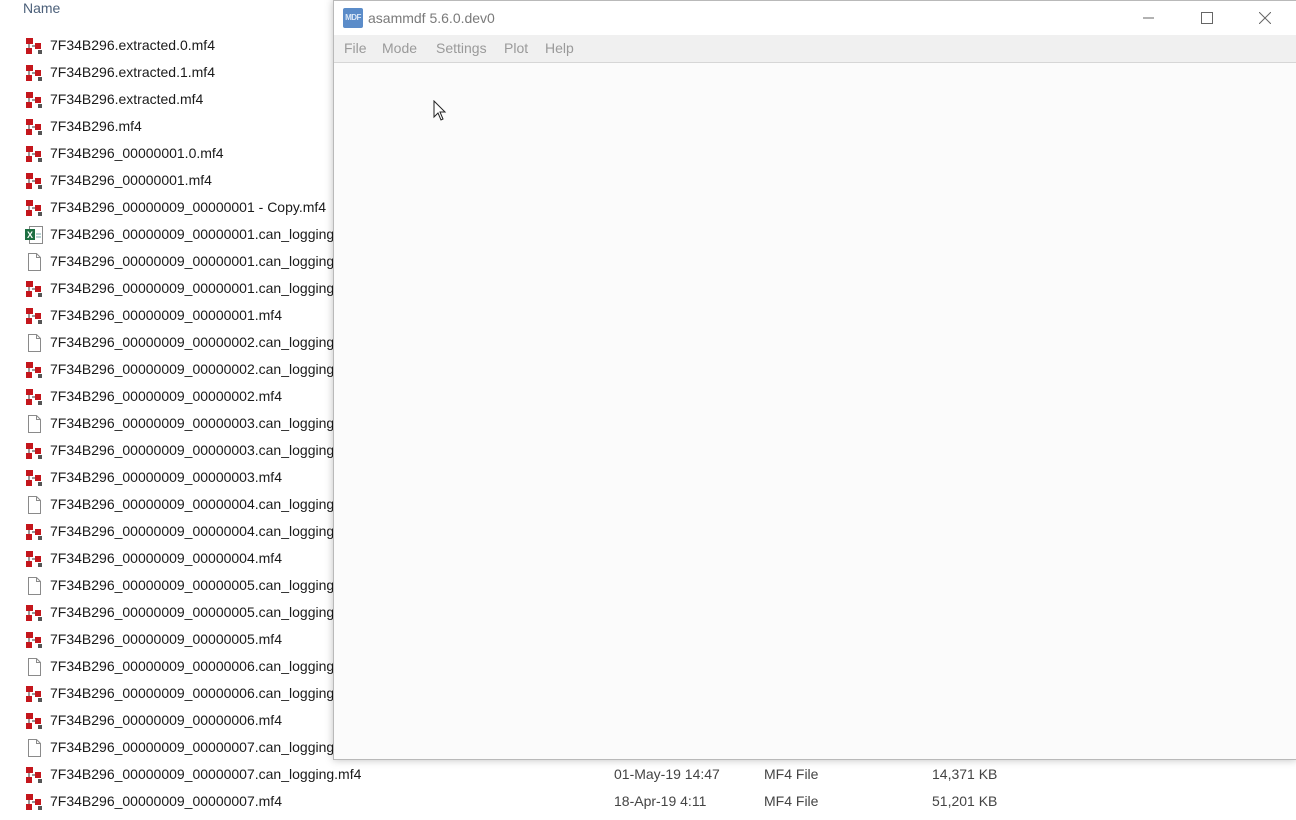 This screenshot has height=820, width=1296. Describe the element at coordinates (41, 8) in the screenshot. I see `column-header-name: Name` at that location.